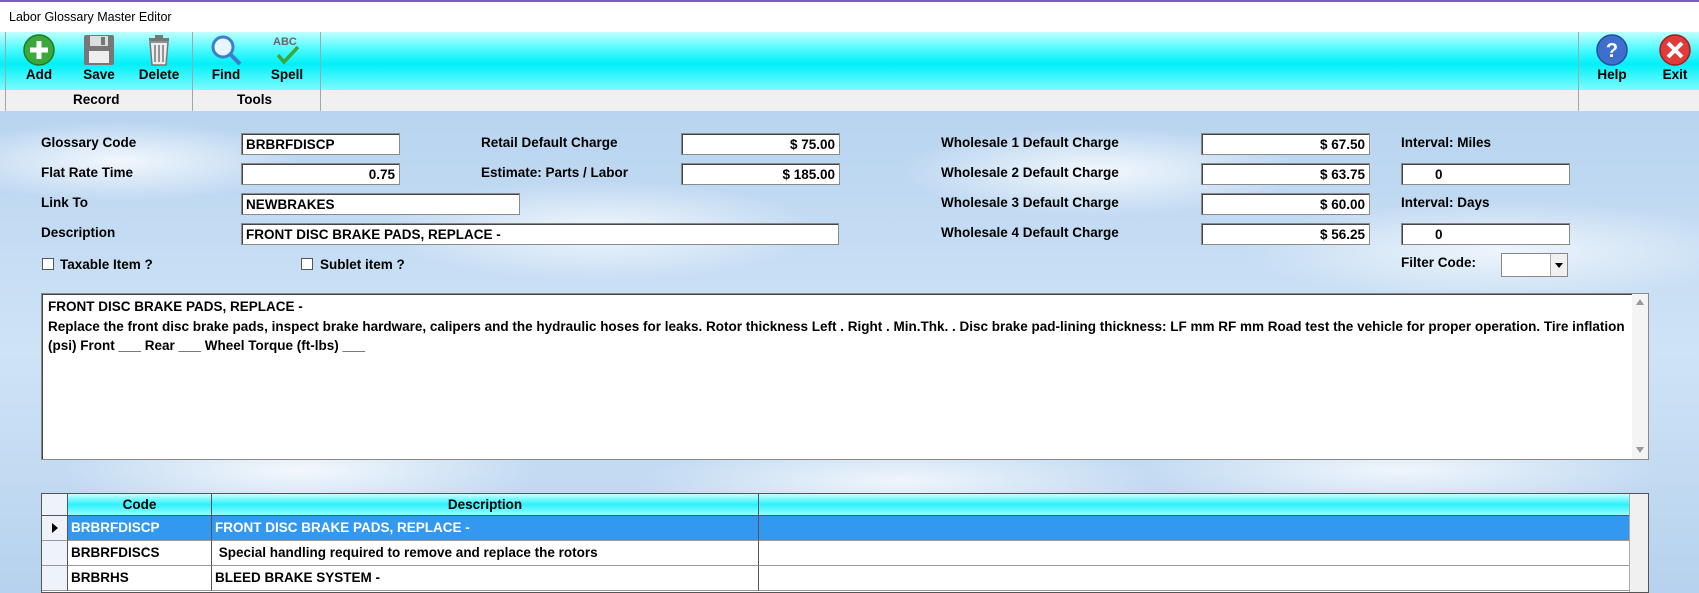 This screenshot has width=1699, height=593. I want to click on toolbar, so click(849, 61).